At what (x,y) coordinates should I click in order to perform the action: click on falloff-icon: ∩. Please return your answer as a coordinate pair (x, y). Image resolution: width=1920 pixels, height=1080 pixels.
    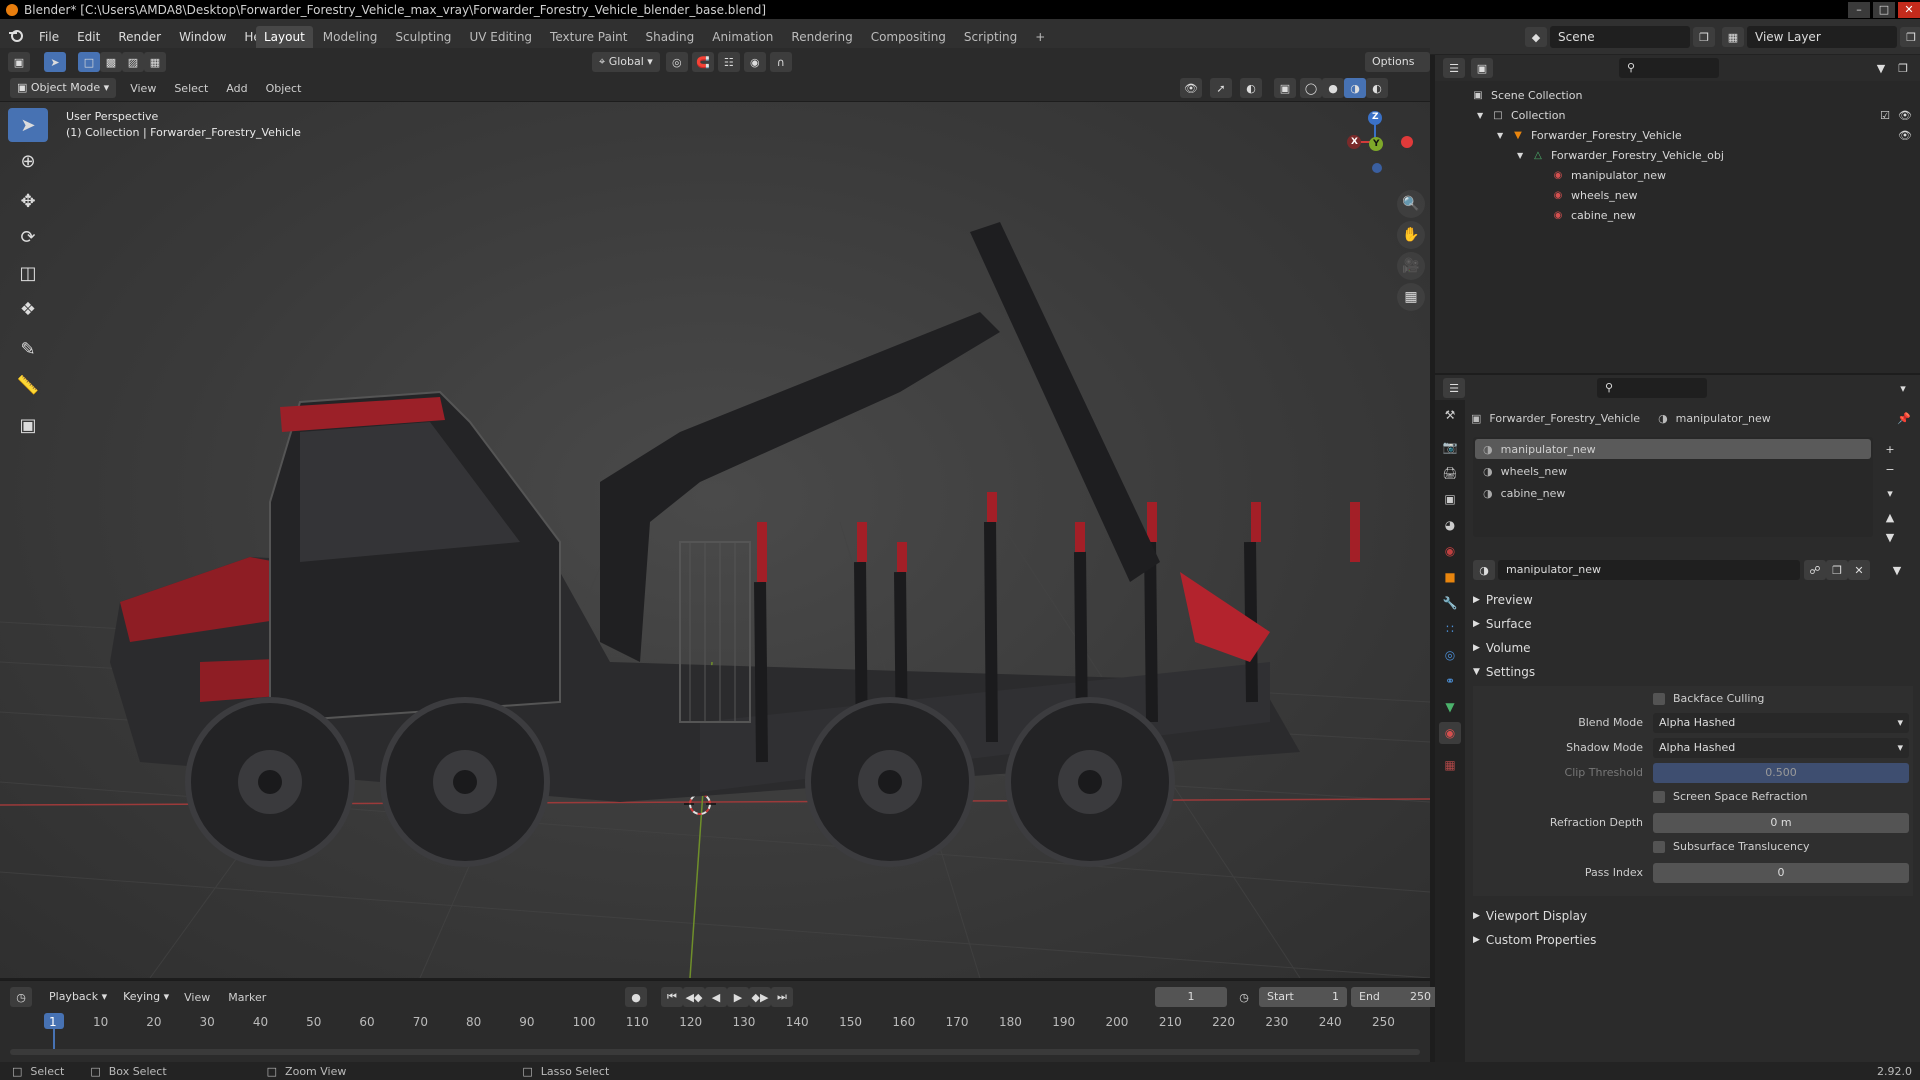
    Looking at the image, I should click on (780, 62).